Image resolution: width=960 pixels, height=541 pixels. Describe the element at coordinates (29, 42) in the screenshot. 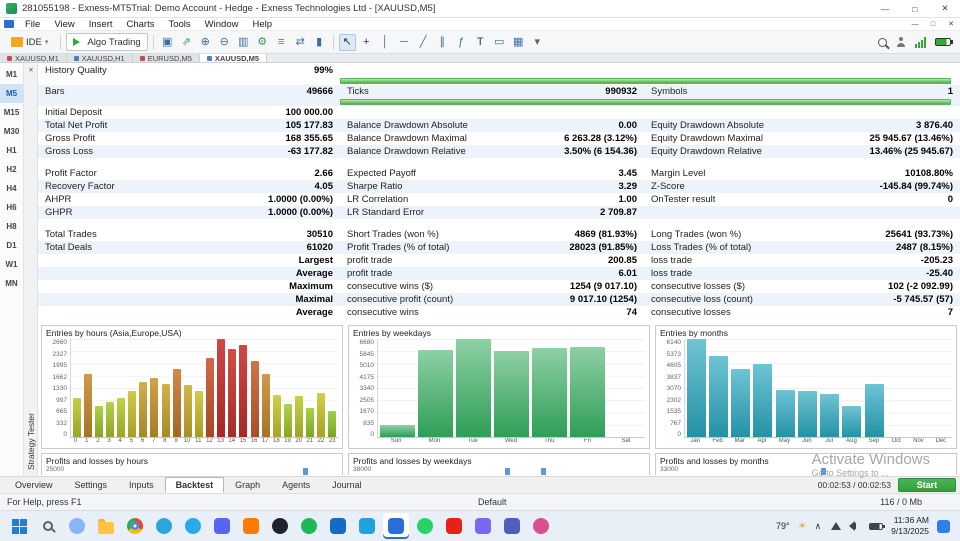

I see `ide-button: IDE ▾` at that location.